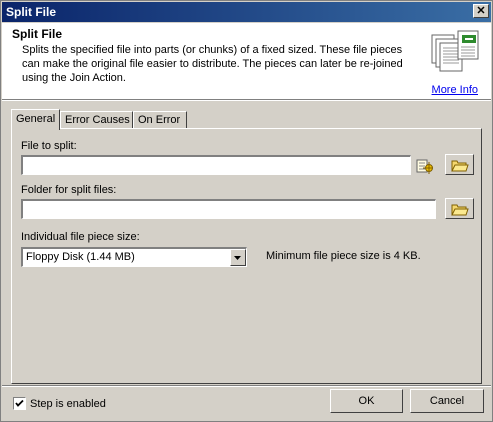  I want to click on cancel-button: Cancel, so click(447, 401).